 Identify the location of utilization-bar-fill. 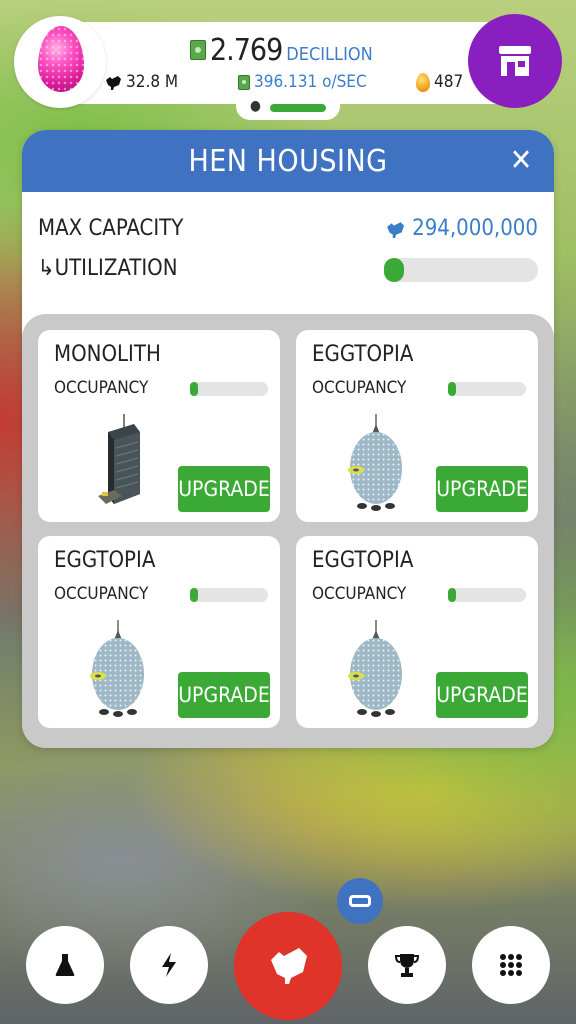
(394, 270).